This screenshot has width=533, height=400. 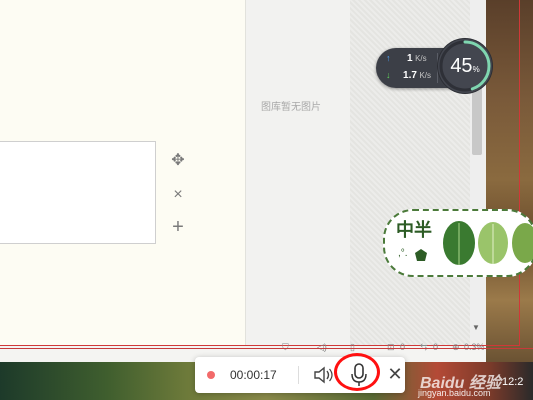 What do you see at coordinates (253, 375) in the screenshot?
I see `recording-timer: 00:00:17` at bounding box center [253, 375].